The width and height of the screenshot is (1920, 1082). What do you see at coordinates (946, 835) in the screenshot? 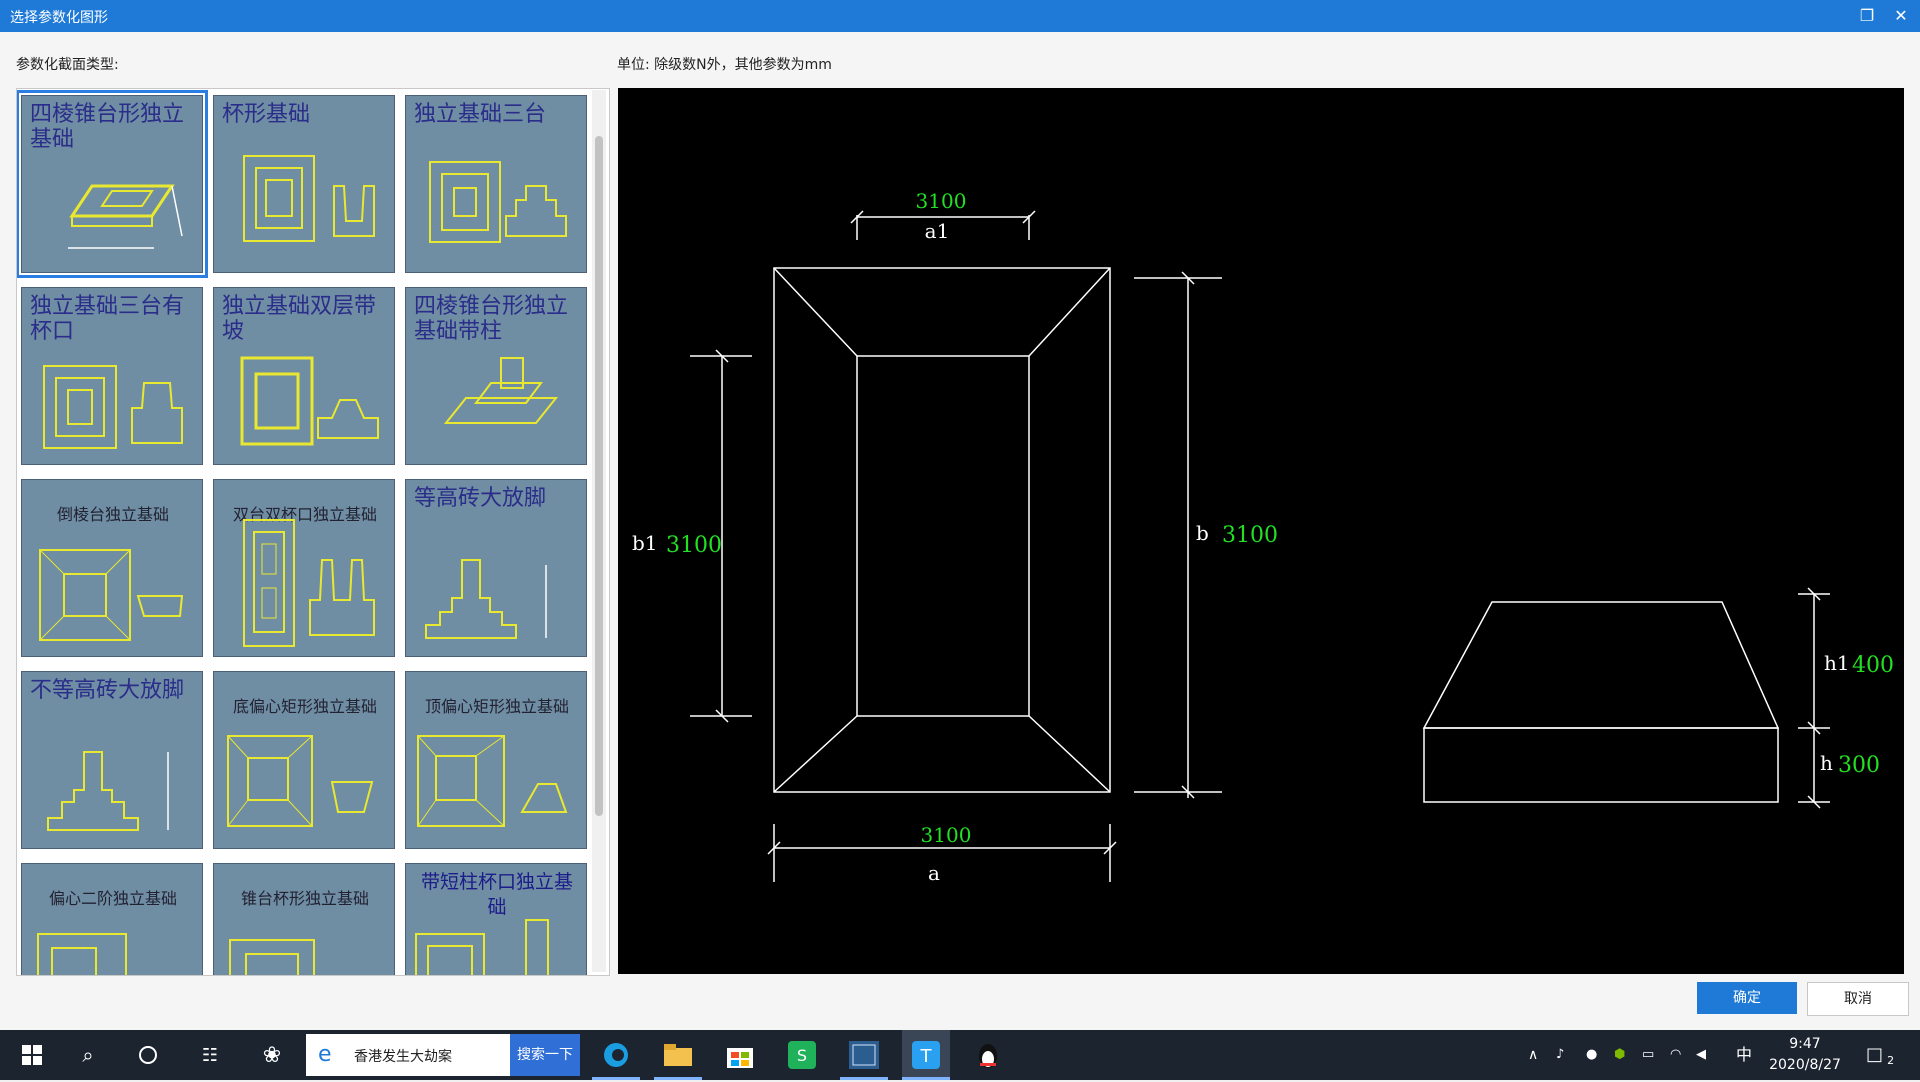
I see `a-value: 3100` at bounding box center [946, 835].